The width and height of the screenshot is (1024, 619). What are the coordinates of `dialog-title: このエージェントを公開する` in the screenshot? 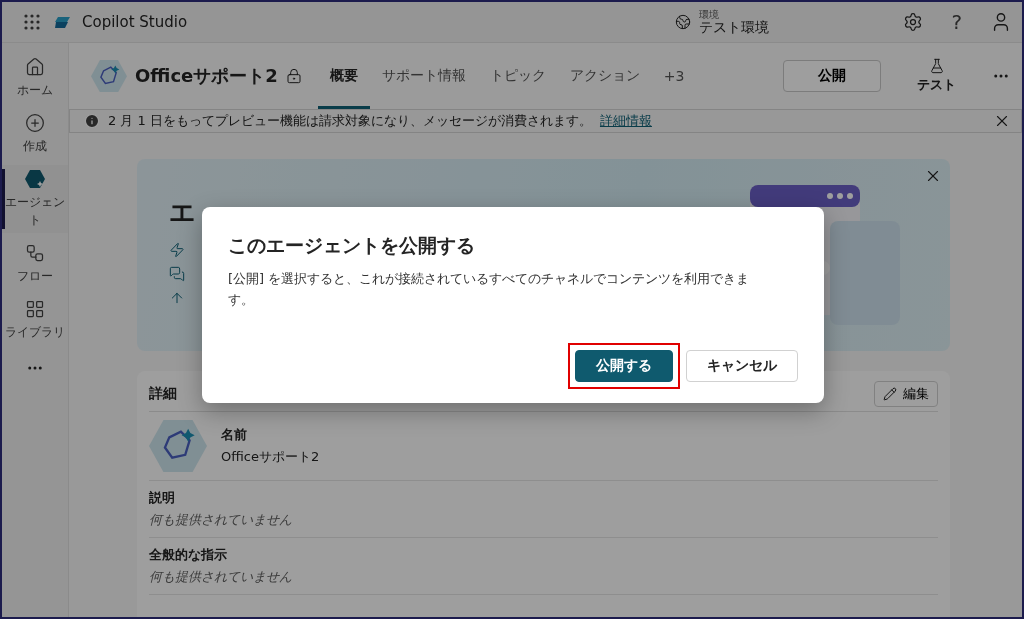 It's located at (352, 245).